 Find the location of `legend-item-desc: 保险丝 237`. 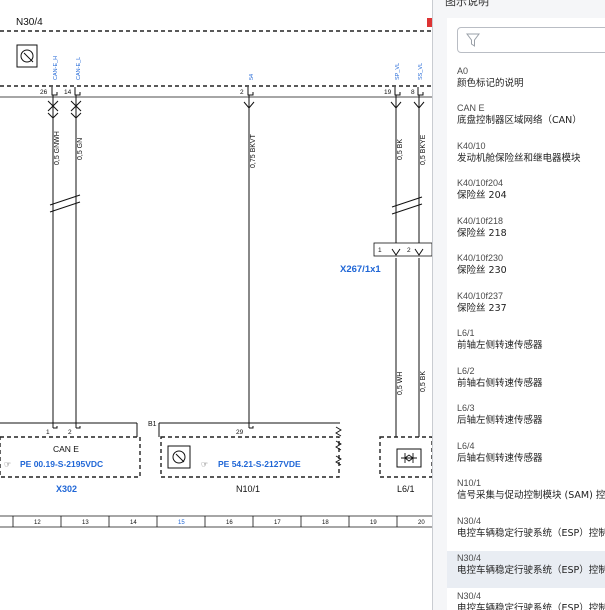

legend-item-desc: 保险丝 237 is located at coordinates (482, 308).